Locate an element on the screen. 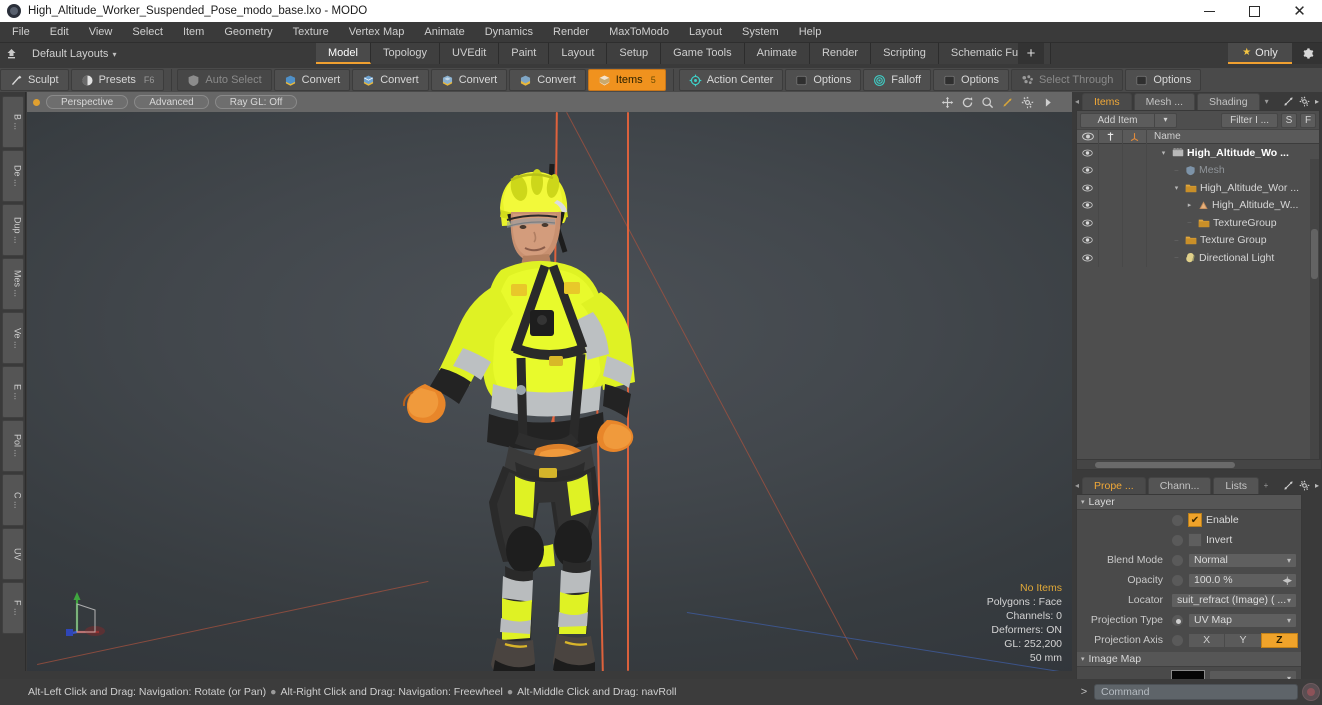 This screenshot has width=1322, height=705. tabs-scroll-left-icon: ◂ is located at coordinates (1077, 101).